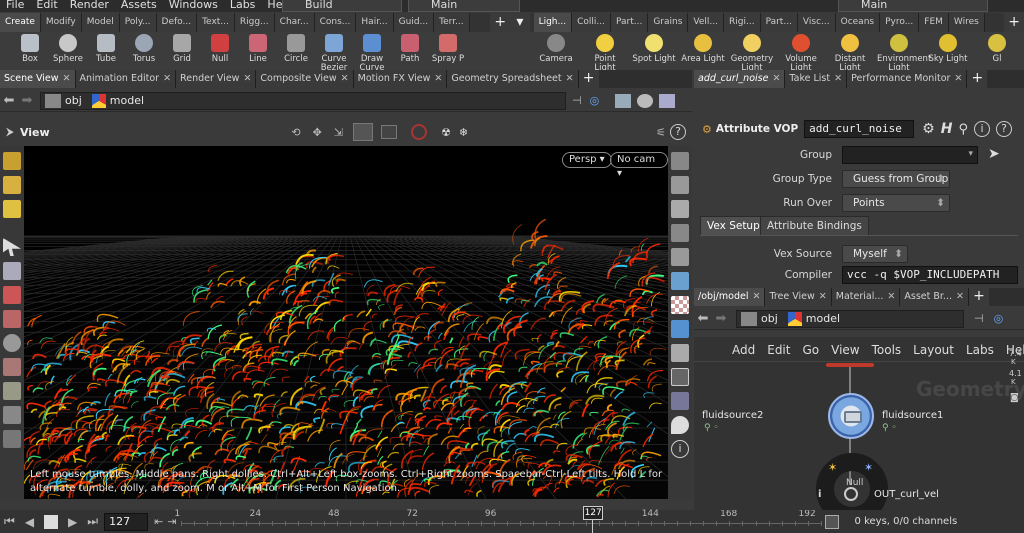 The image size is (1024, 533). I want to click on render-settings-icon: ❄, so click(463, 132).